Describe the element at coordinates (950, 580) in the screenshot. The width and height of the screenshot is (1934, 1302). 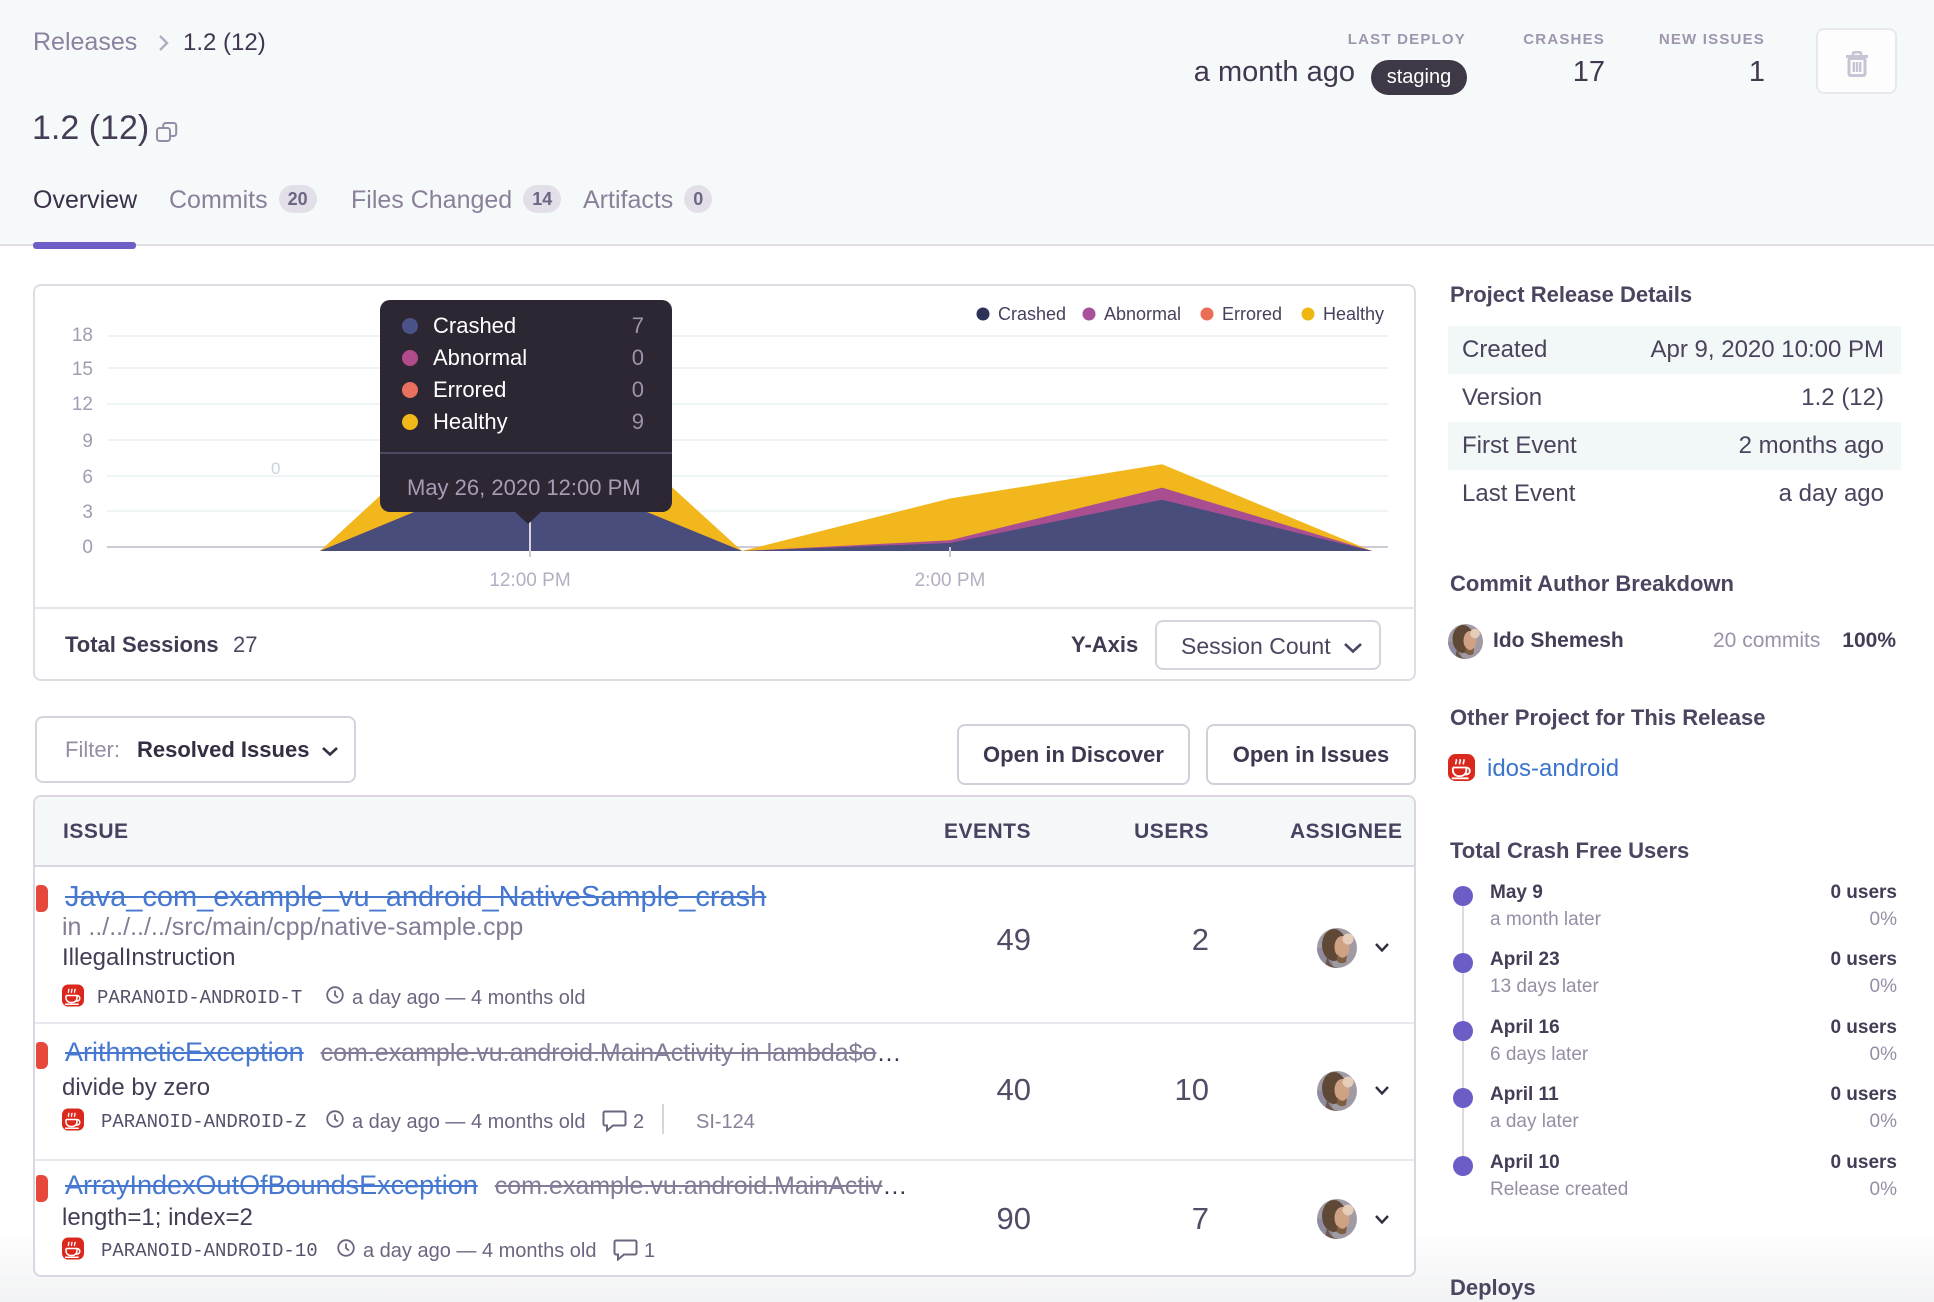
I see `svg-text: 2:00 PM` at that location.